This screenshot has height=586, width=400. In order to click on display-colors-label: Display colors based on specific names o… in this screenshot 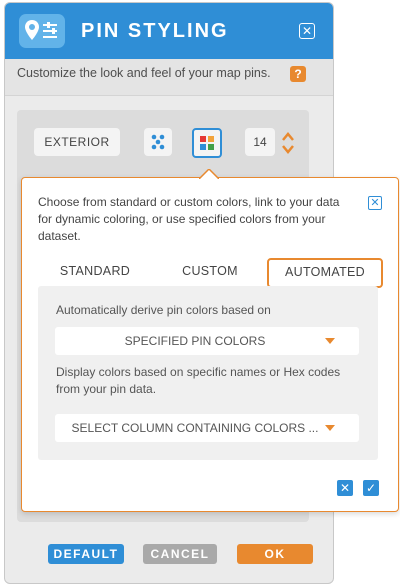, I will do `click(198, 380)`.